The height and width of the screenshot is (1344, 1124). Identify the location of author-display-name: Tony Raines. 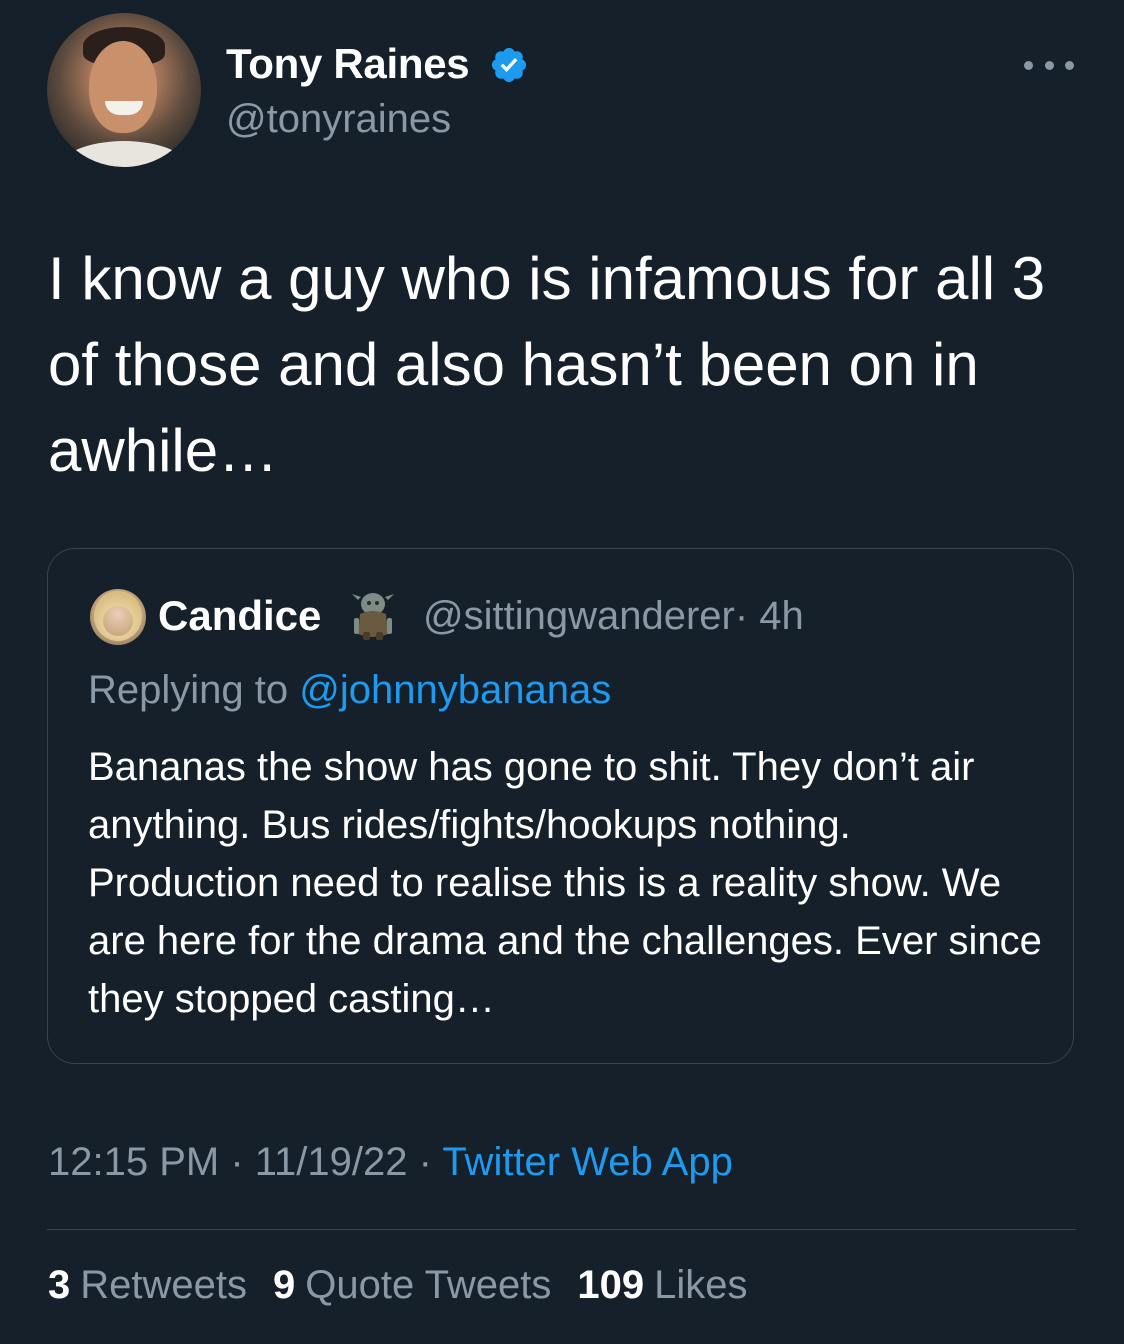
(348, 64).